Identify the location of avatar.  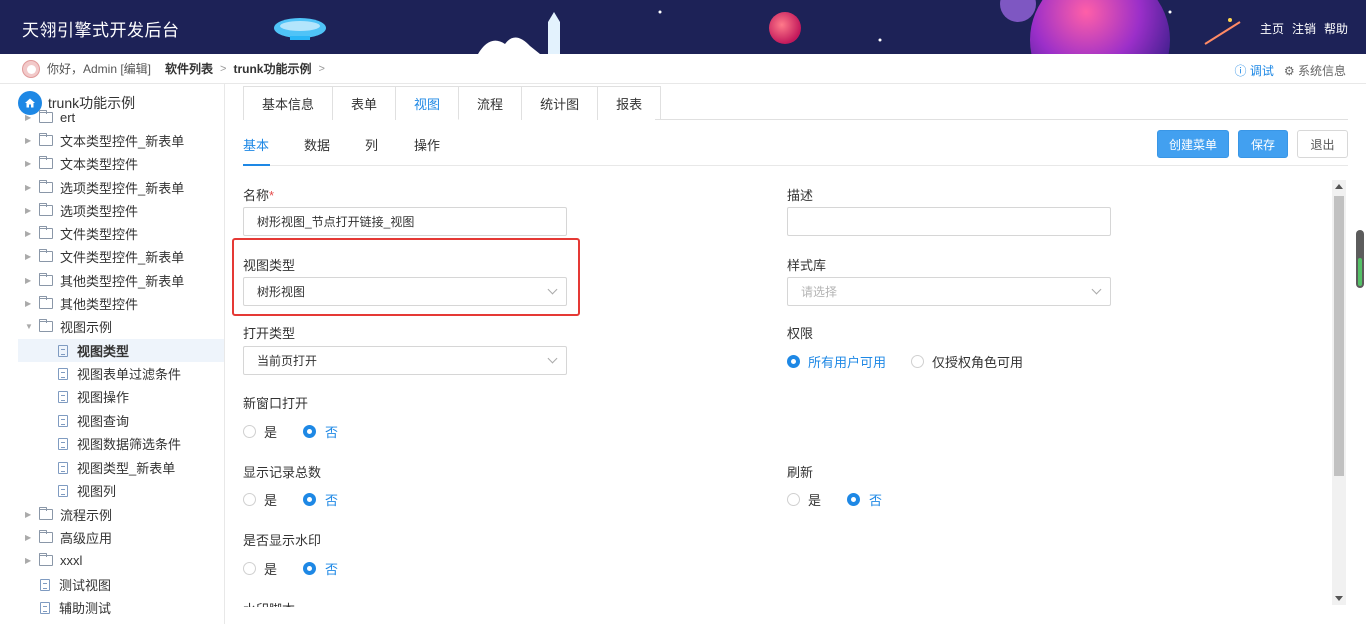
(31, 68).